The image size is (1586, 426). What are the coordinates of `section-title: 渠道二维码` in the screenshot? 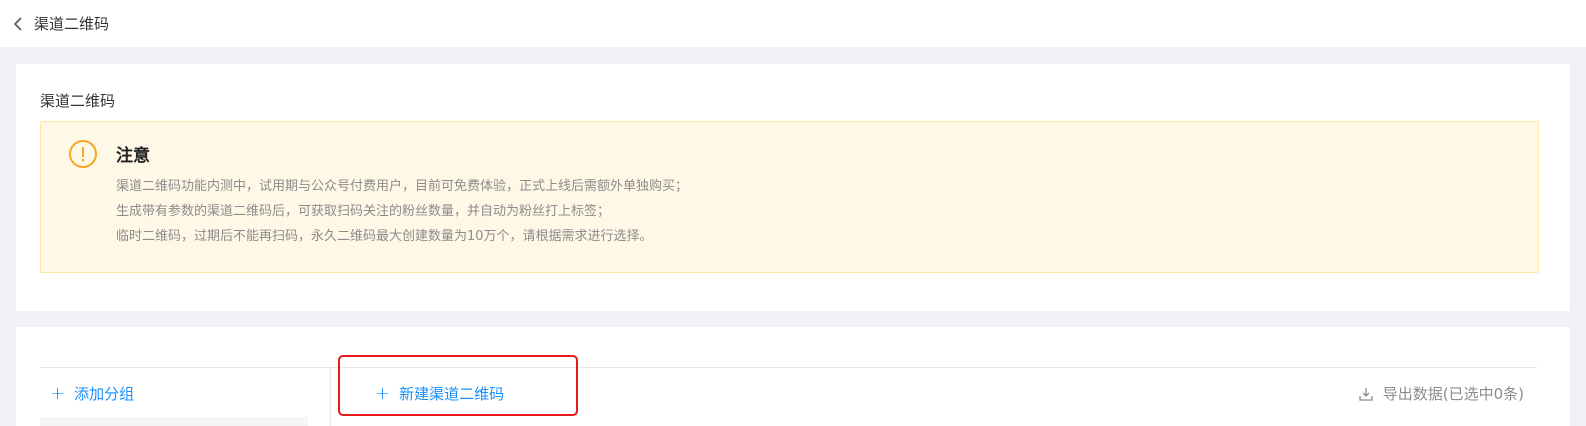 It's located at (78, 101).